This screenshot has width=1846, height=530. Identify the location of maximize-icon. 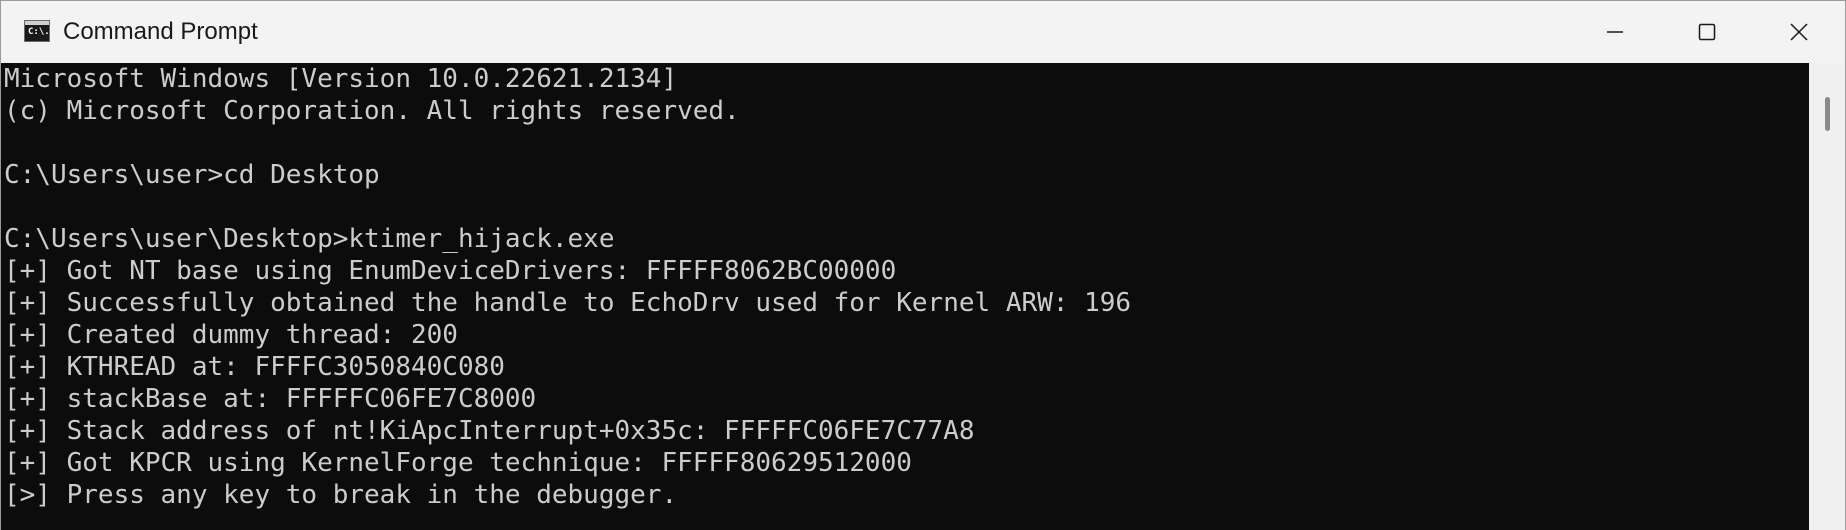
(1707, 32).